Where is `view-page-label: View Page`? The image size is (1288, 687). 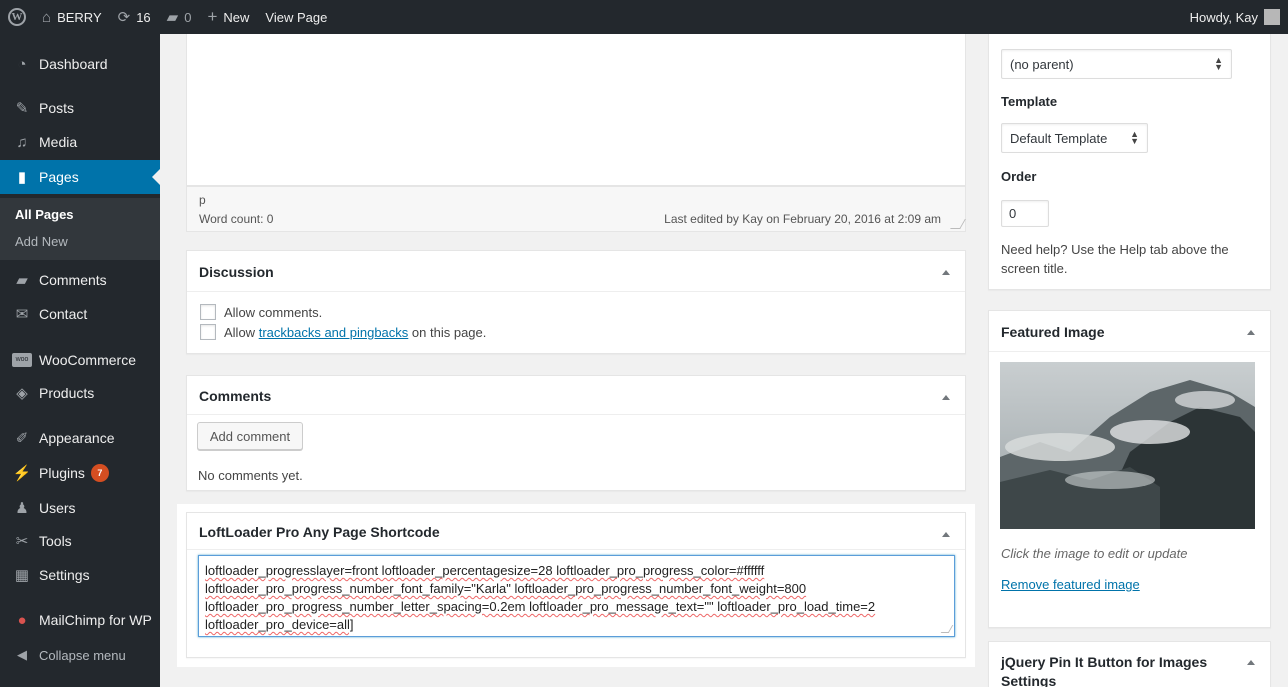 view-page-label: View Page is located at coordinates (296, 17).